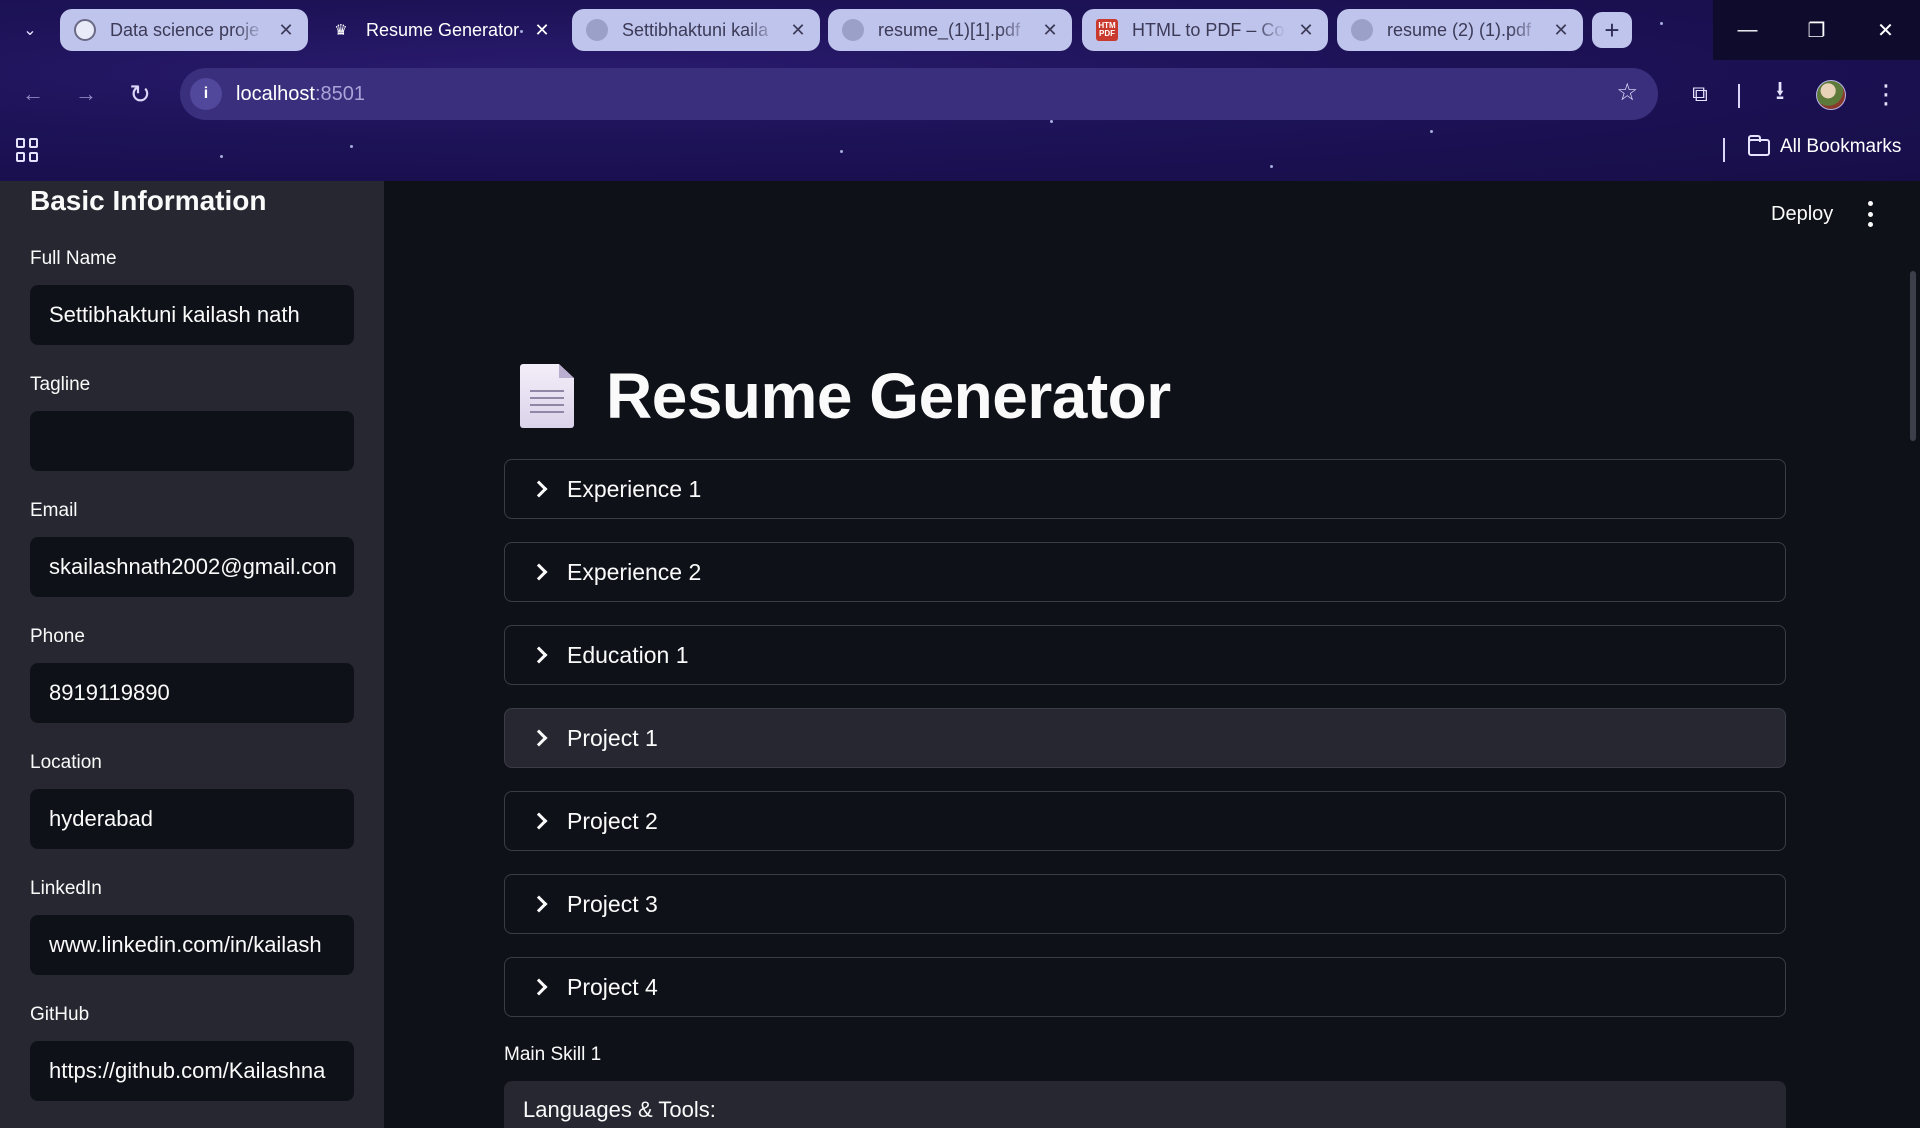 Image resolution: width=1920 pixels, height=1128 pixels. I want to click on tab-label: Resume Generator, so click(443, 29).